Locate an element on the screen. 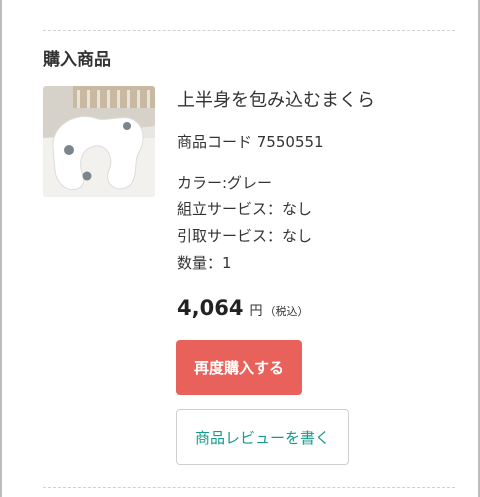  pillow-image is located at coordinates (99, 141).